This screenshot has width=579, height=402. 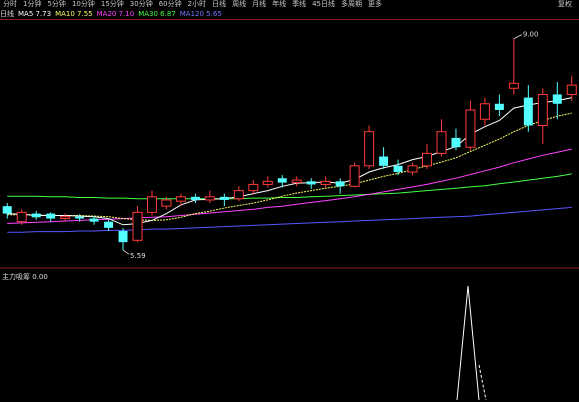 What do you see at coordinates (468, 343) in the screenshot?
I see `sub-indicator-spike` at bounding box center [468, 343].